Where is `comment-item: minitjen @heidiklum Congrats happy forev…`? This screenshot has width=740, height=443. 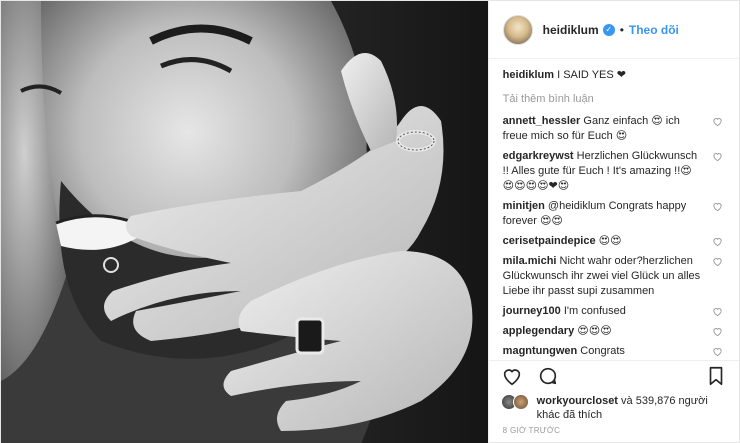
comment-item: minitjen @heidiklum Congrats happy forev… is located at coordinates (614, 214).